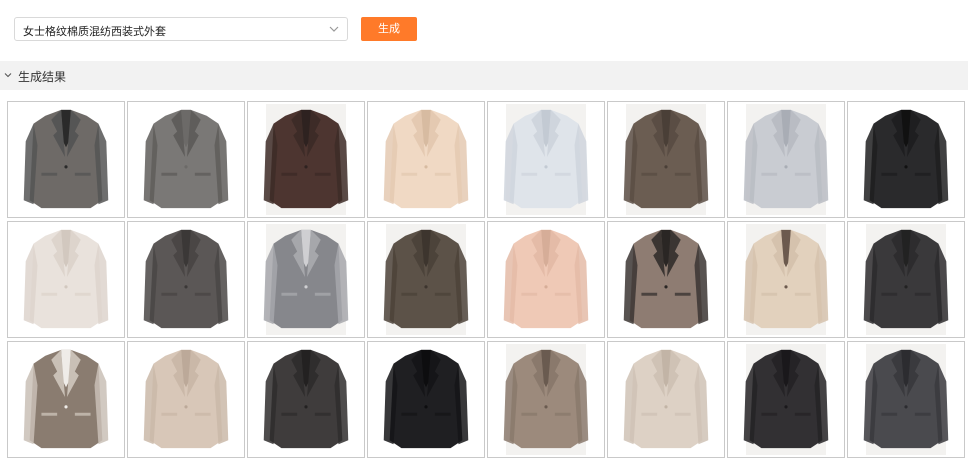  I want to click on results-section-header: 生成结果, so click(484, 75).